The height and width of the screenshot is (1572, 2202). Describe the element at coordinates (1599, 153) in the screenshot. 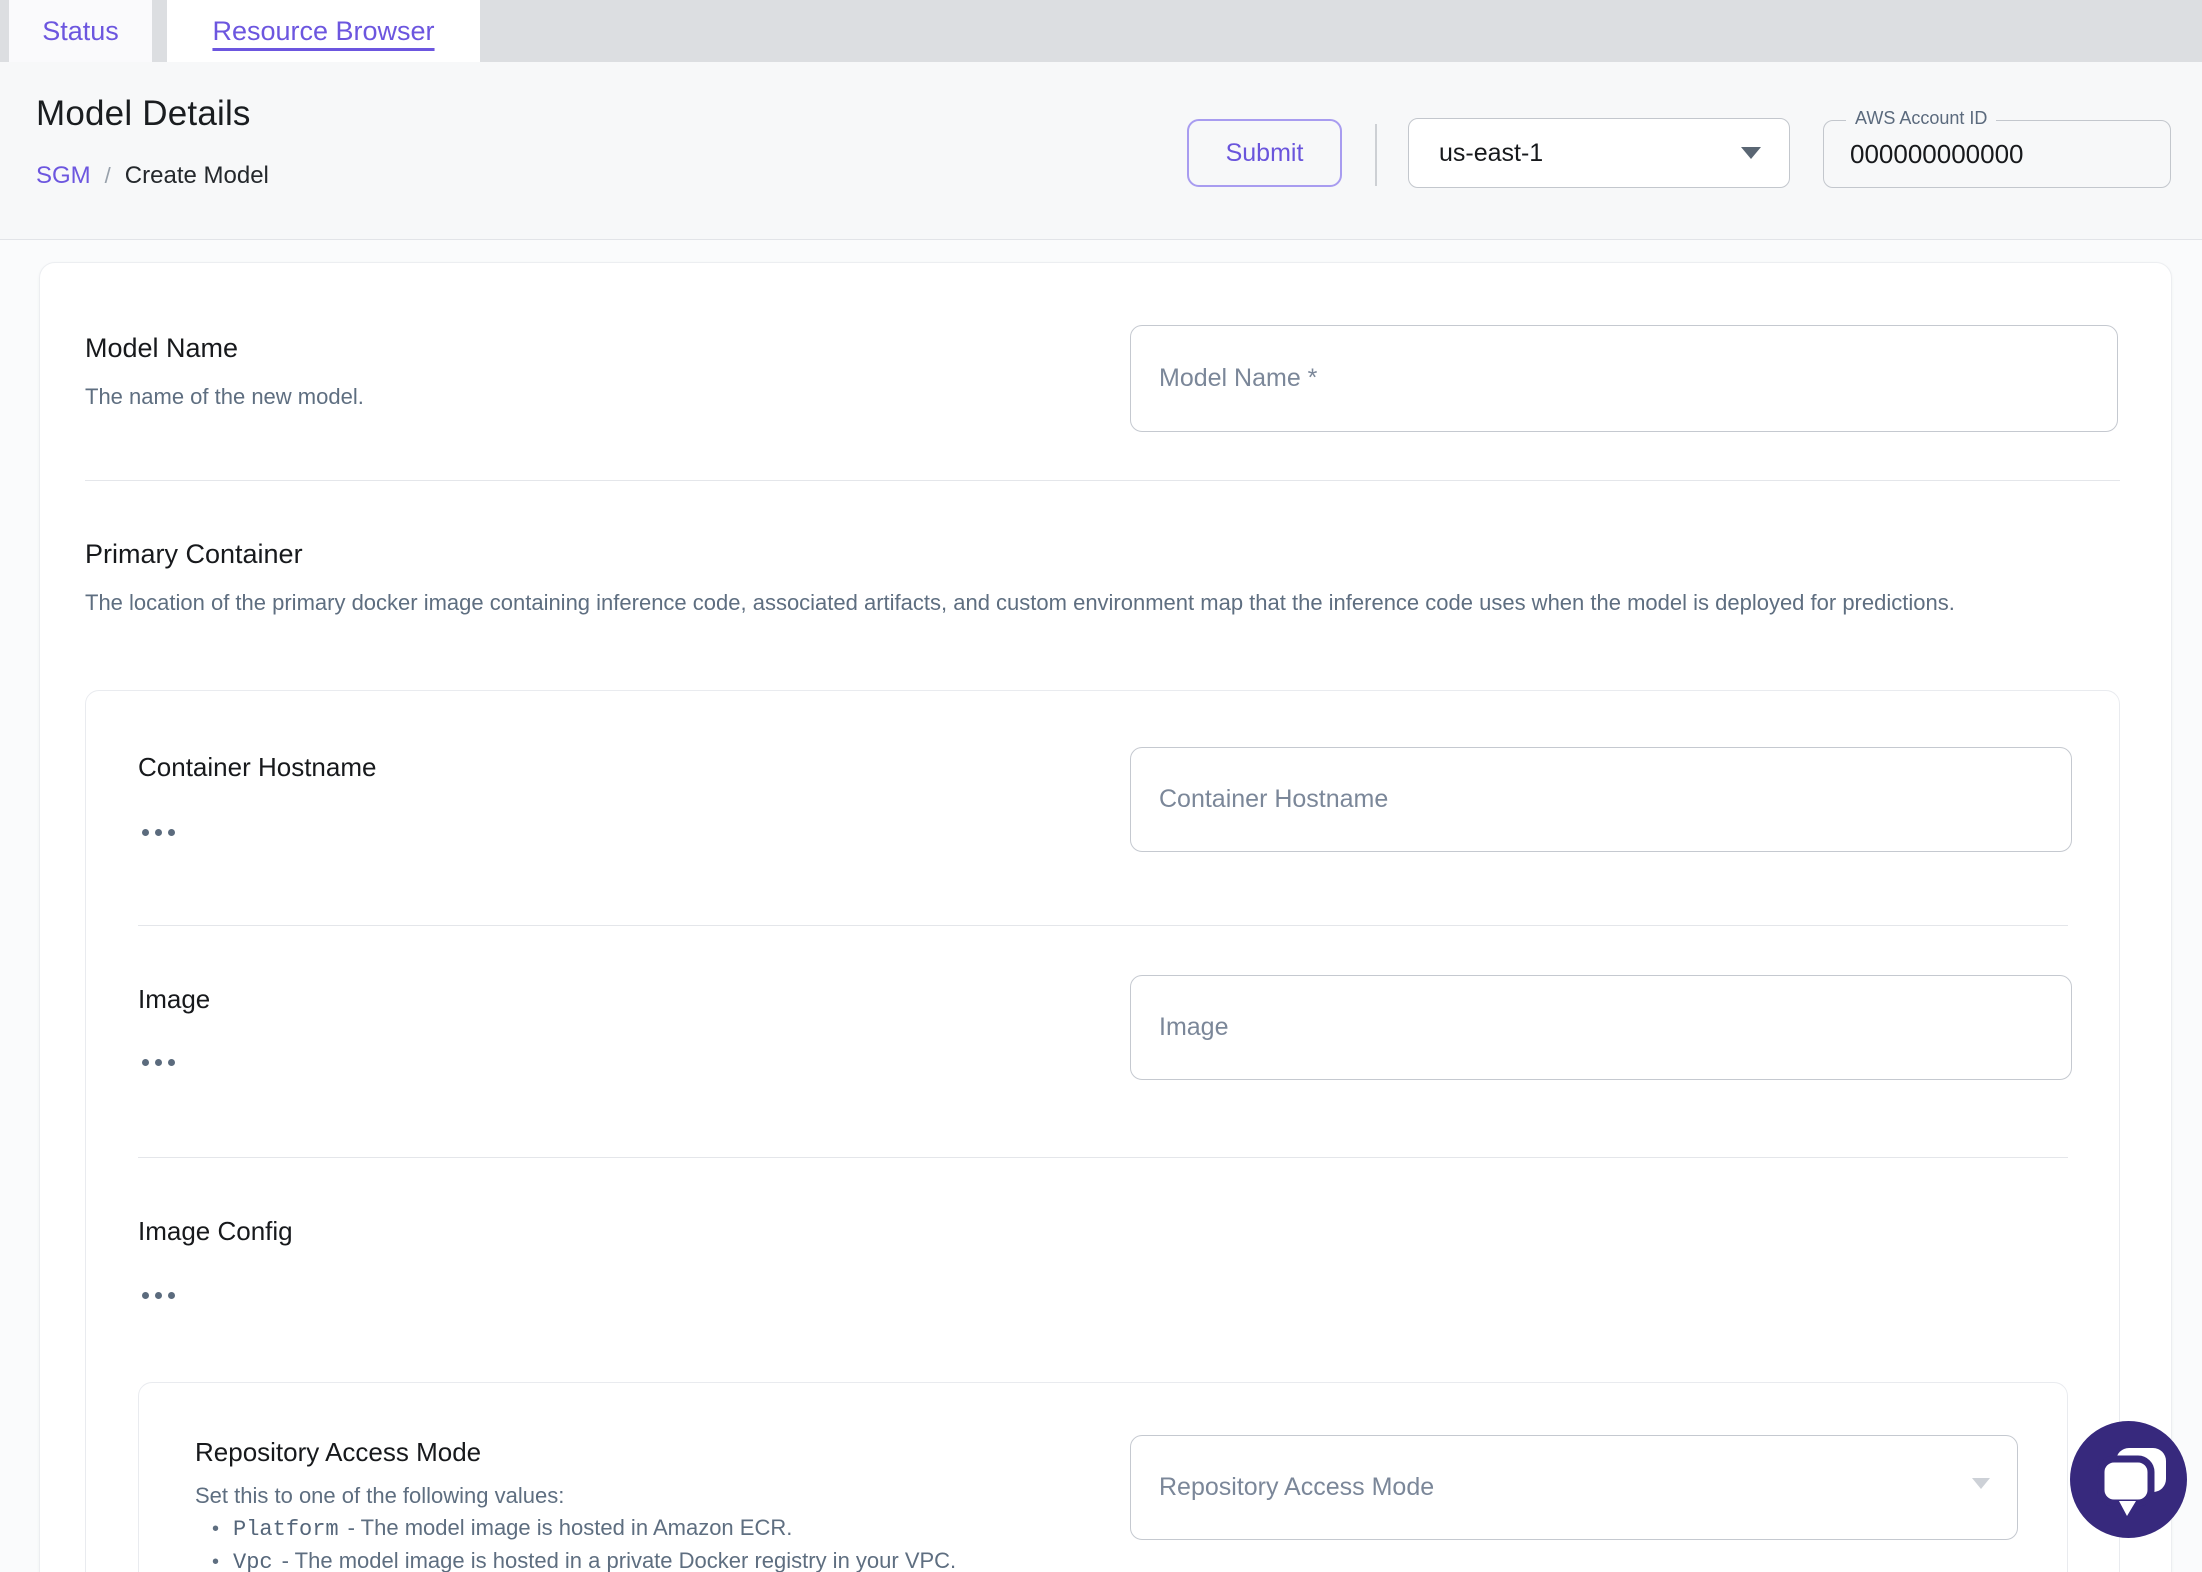

I see `region-select: us-east-1` at that location.